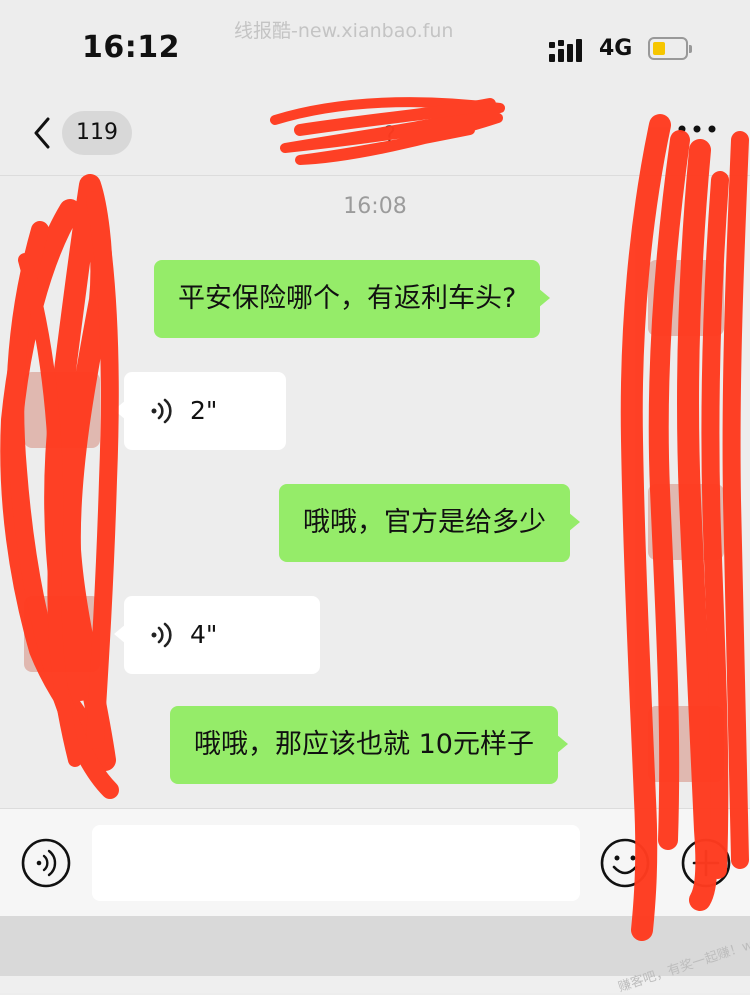 Image resolution: width=750 pixels, height=995 pixels. I want to click on input-bar, so click(375, 862).